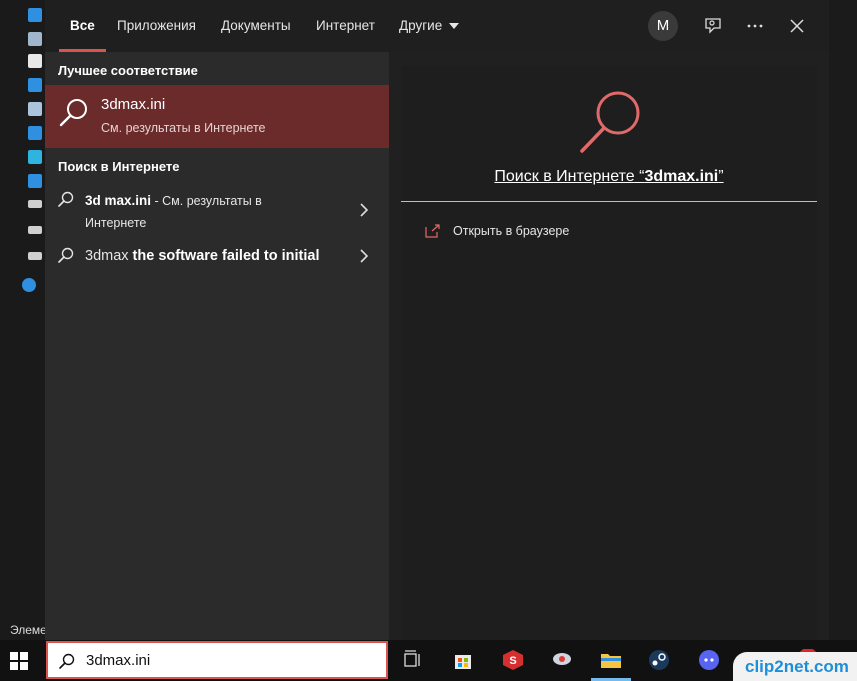 The width and height of the screenshot is (857, 681). Describe the element at coordinates (35, 61) in the screenshot. I see `file-icon` at that location.